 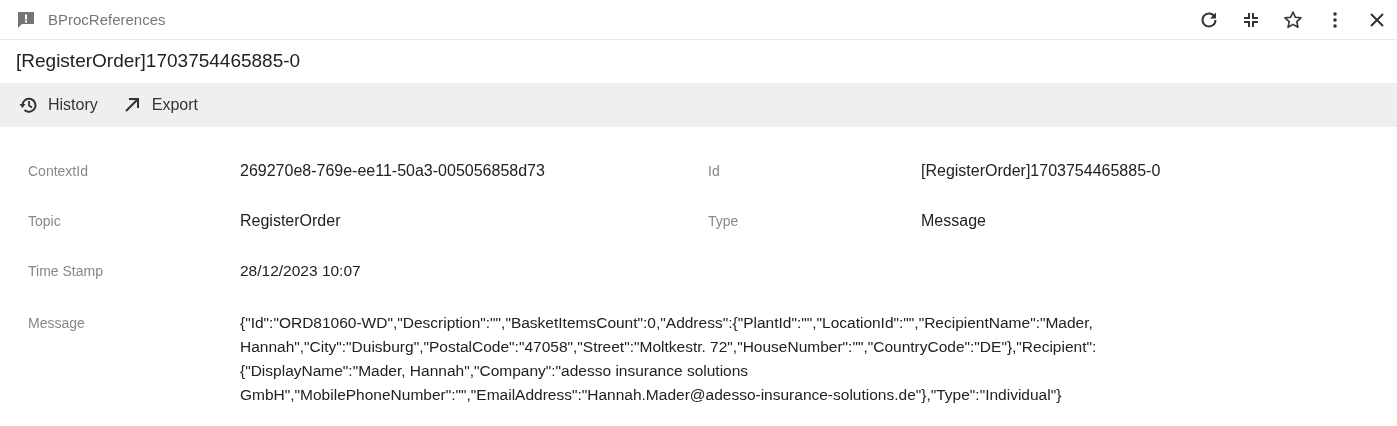 What do you see at coordinates (58, 105) in the screenshot?
I see `history-button: History` at bounding box center [58, 105].